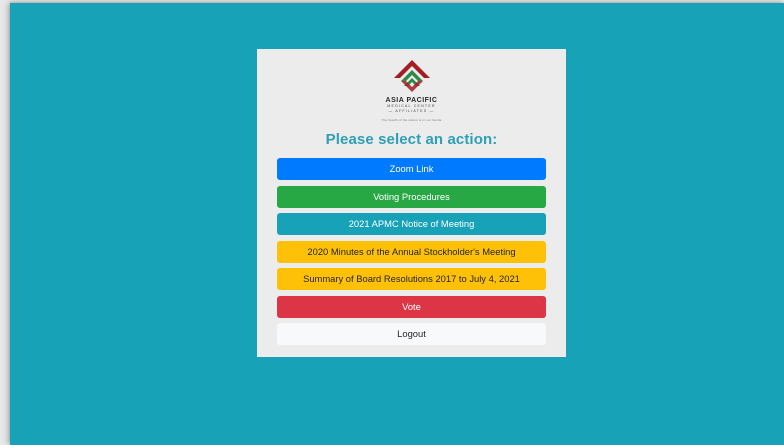 The height and width of the screenshot is (445, 784). Describe the element at coordinates (411, 224) in the screenshot. I see `notice-of-meeting-button: 2021 APMC Notice of Meeting` at that location.